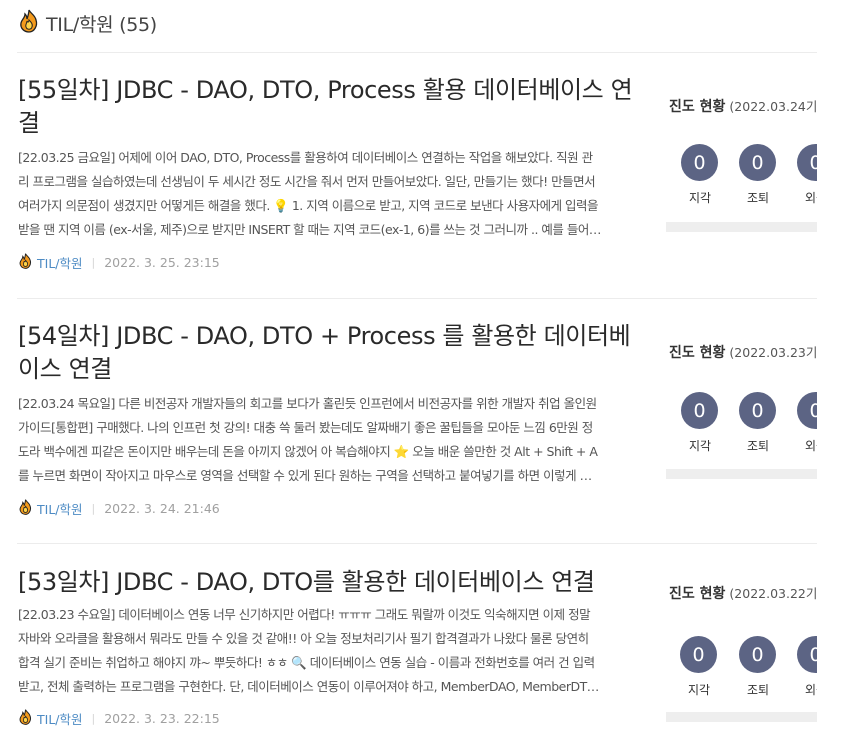 The width and height of the screenshot is (852, 748). I want to click on thumb-title: 진도 현황(2022.03.24기준, so click(743, 106).